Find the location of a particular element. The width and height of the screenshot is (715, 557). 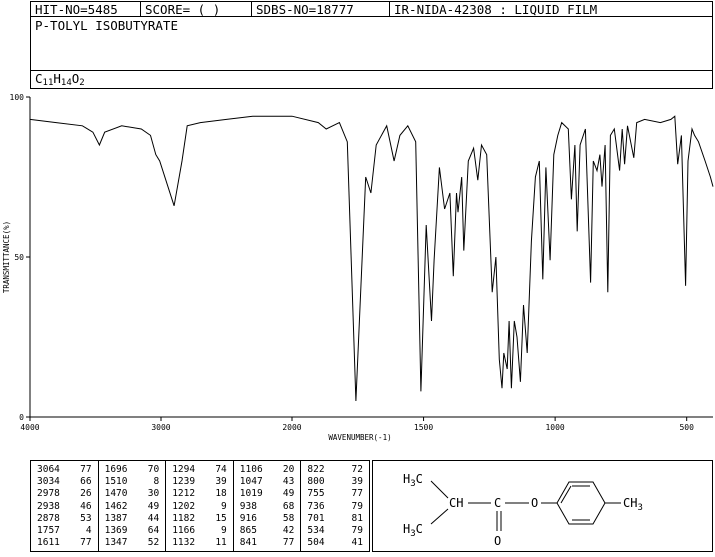

peak-wavenumber: 800 is located at coordinates (316, 482).